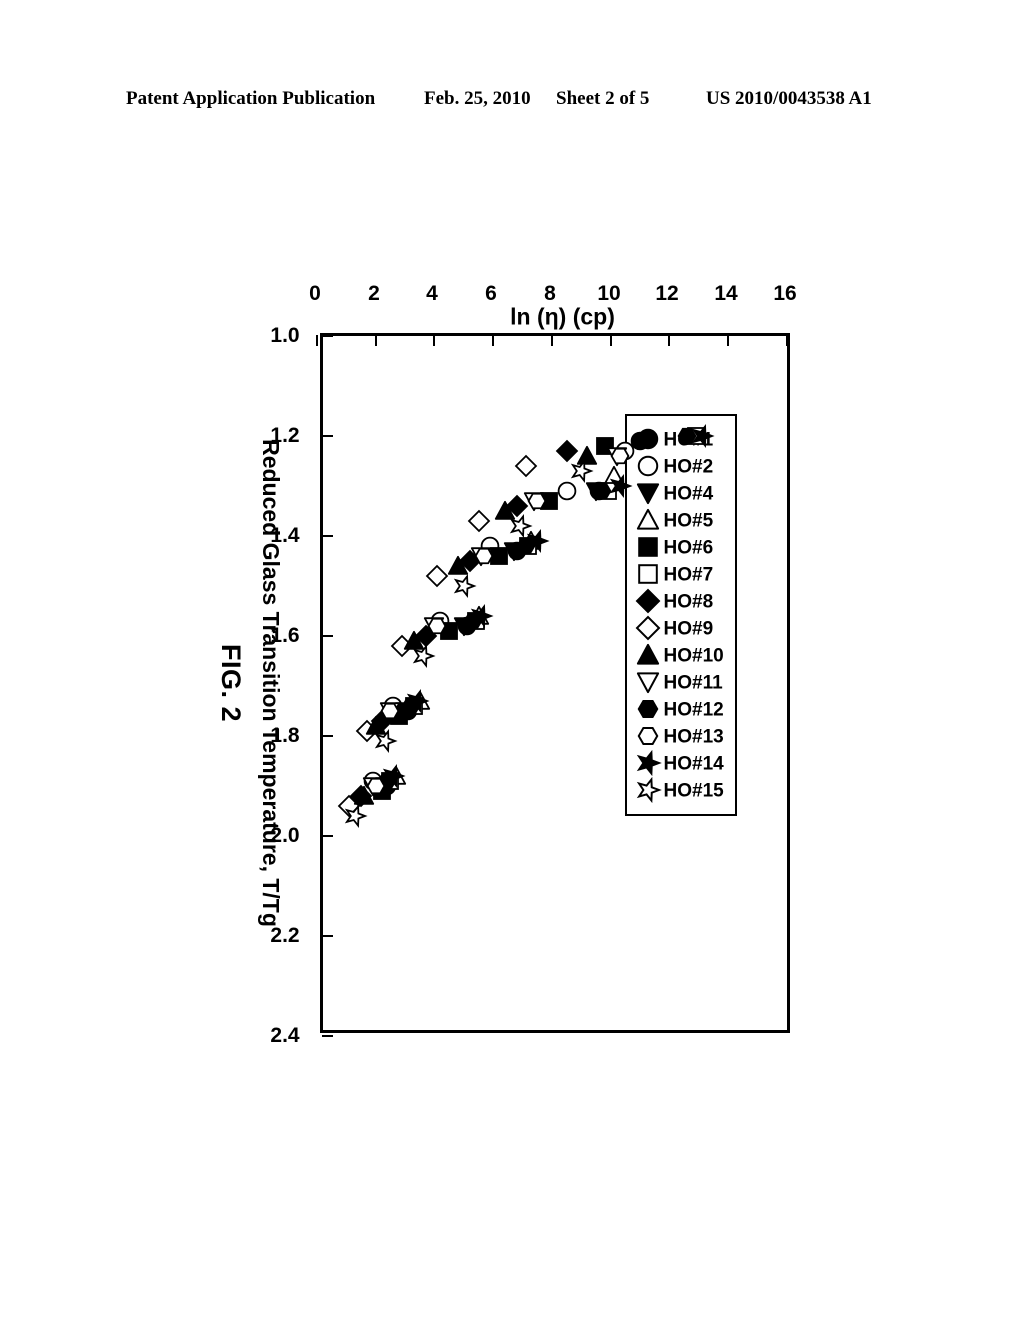 The width and height of the screenshot is (1024, 1320). I want to click on legend-label: HO#13, so click(693, 736).